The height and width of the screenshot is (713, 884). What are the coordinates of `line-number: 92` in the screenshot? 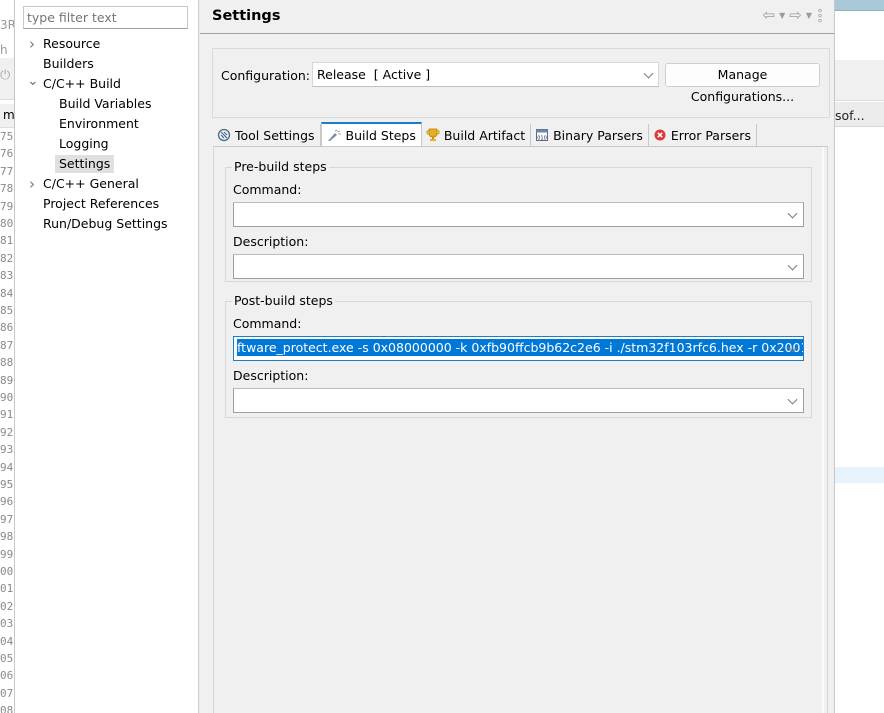 It's located at (7, 432).